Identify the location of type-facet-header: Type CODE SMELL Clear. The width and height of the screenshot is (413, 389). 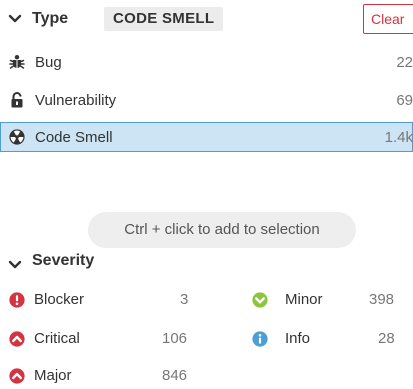
(206, 19).